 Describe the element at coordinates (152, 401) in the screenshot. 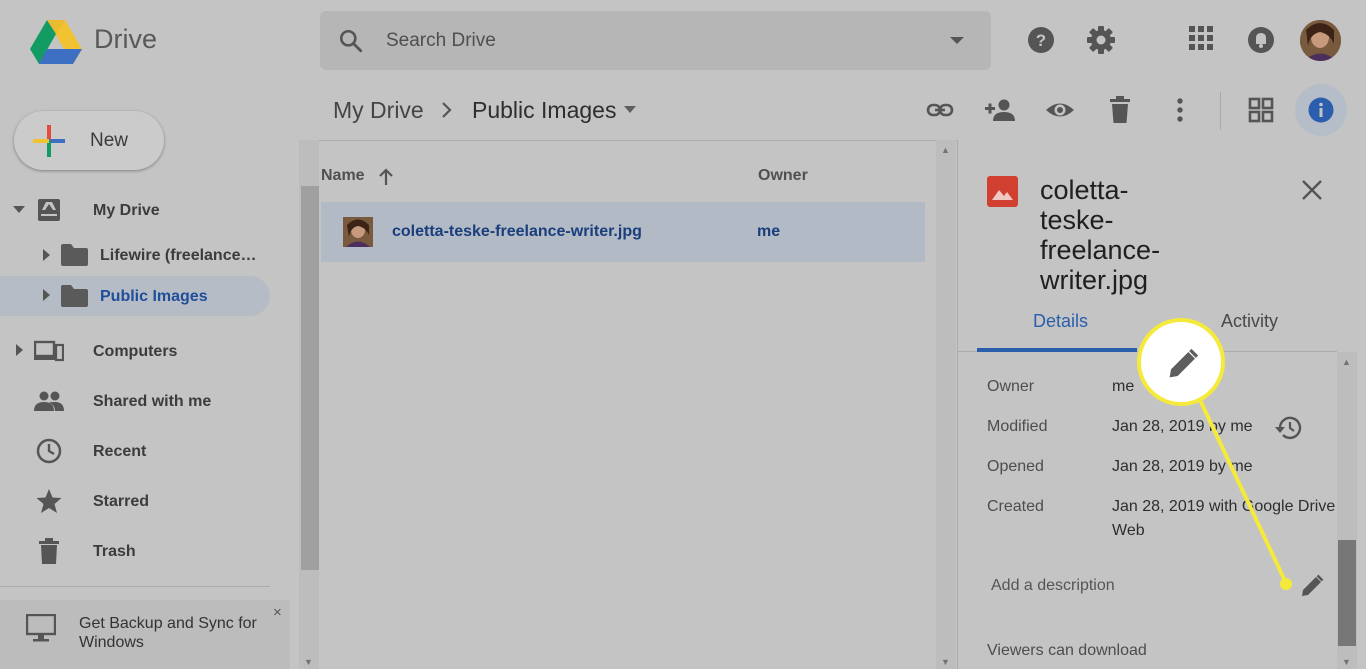

I see `sidebar-item-label: Shared with me` at that location.